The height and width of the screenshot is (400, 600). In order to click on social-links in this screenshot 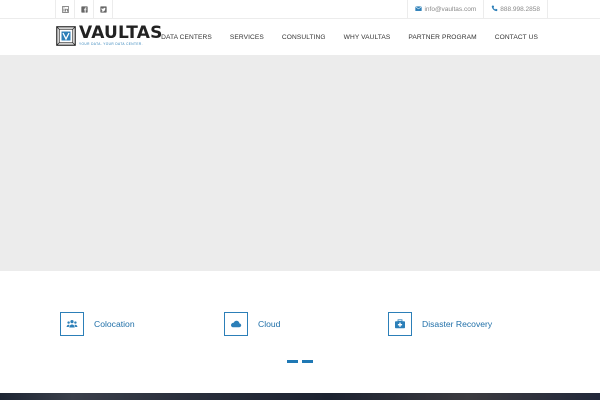, I will do `click(84, 9)`.